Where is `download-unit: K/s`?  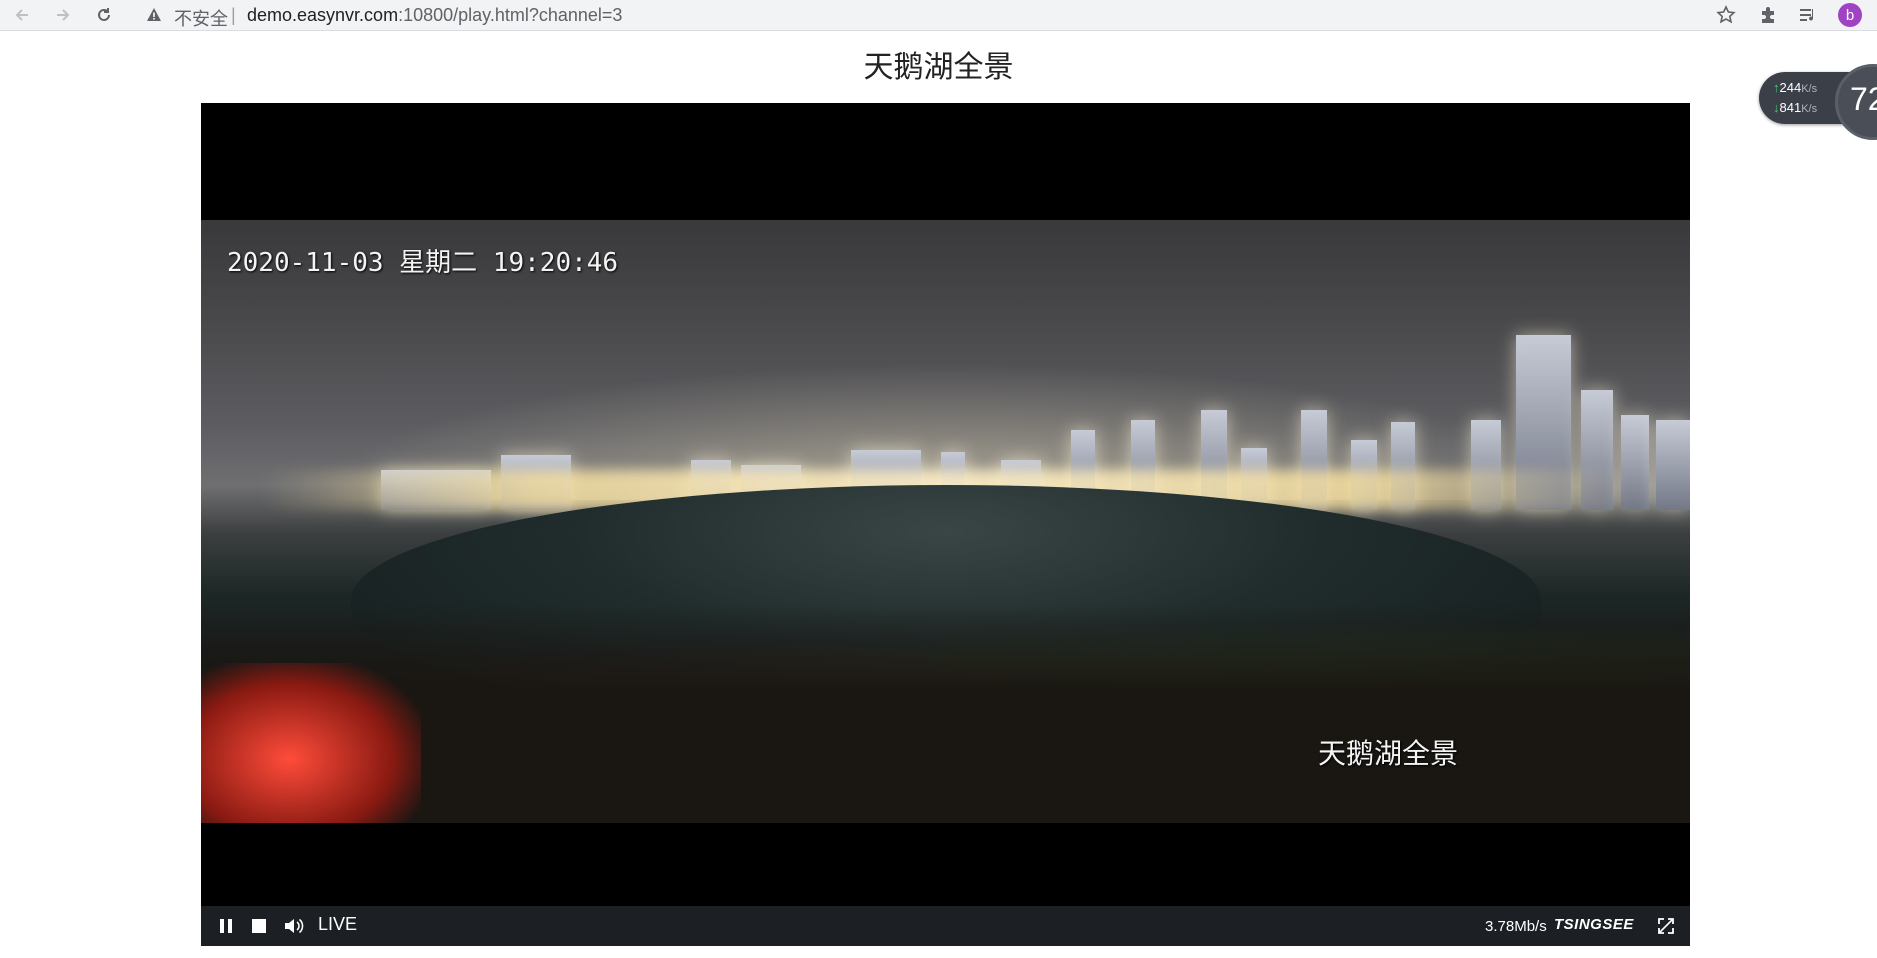 download-unit: K/s is located at coordinates (1809, 109).